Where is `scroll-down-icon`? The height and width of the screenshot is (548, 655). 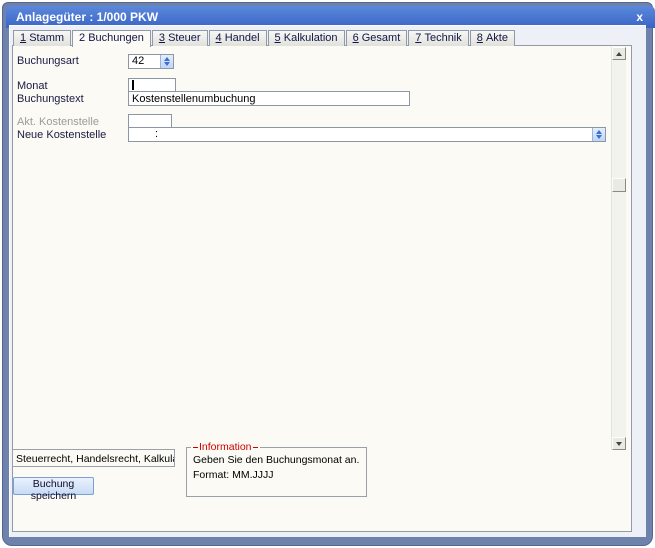 scroll-down-icon is located at coordinates (619, 443).